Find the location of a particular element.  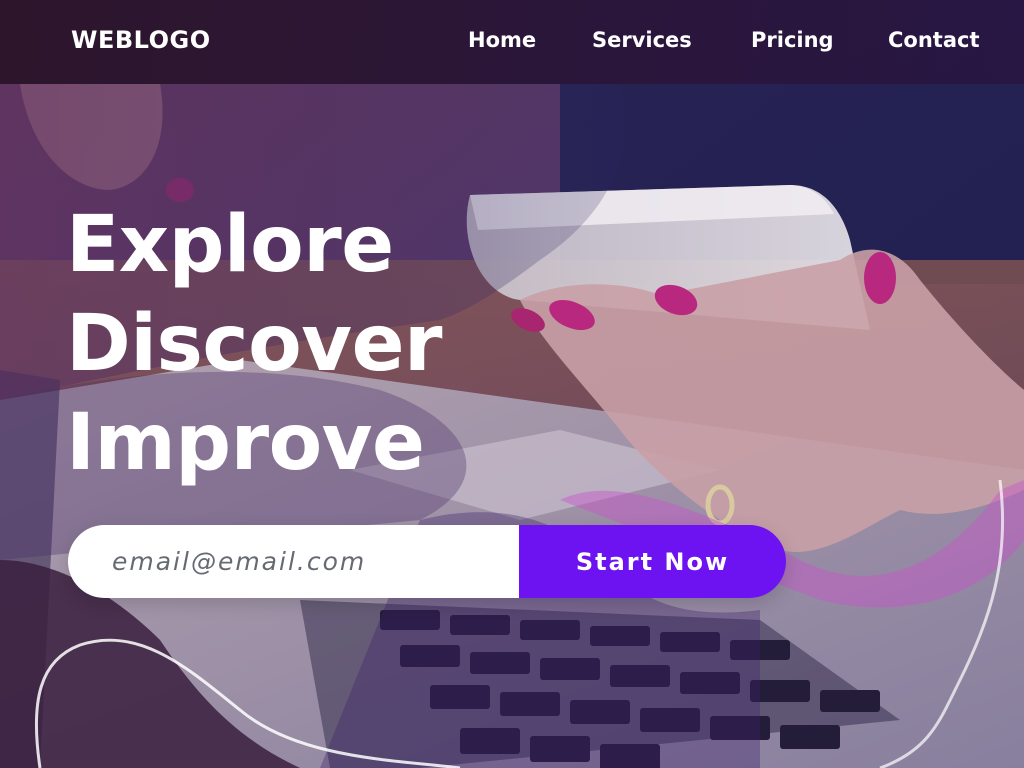

signup-form: Start Now is located at coordinates (427, 561).